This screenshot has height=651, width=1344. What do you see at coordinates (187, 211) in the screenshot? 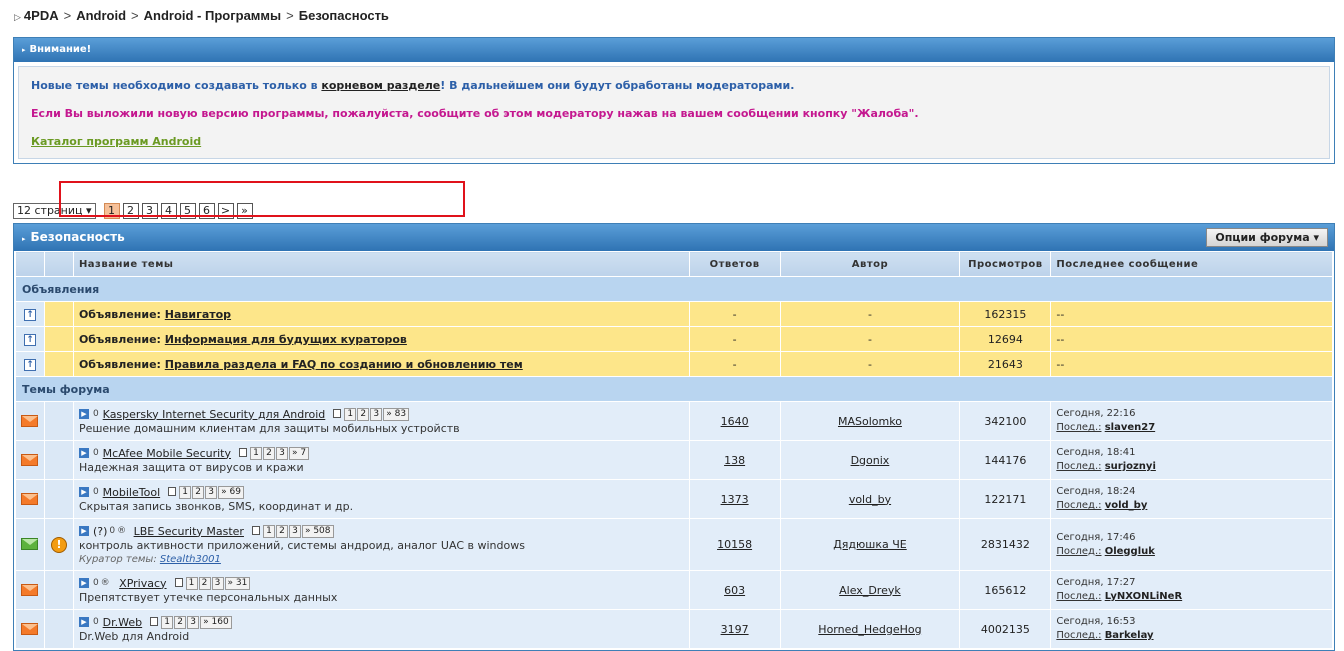
I see `page-5: 5` at bounding box center [187, 211].